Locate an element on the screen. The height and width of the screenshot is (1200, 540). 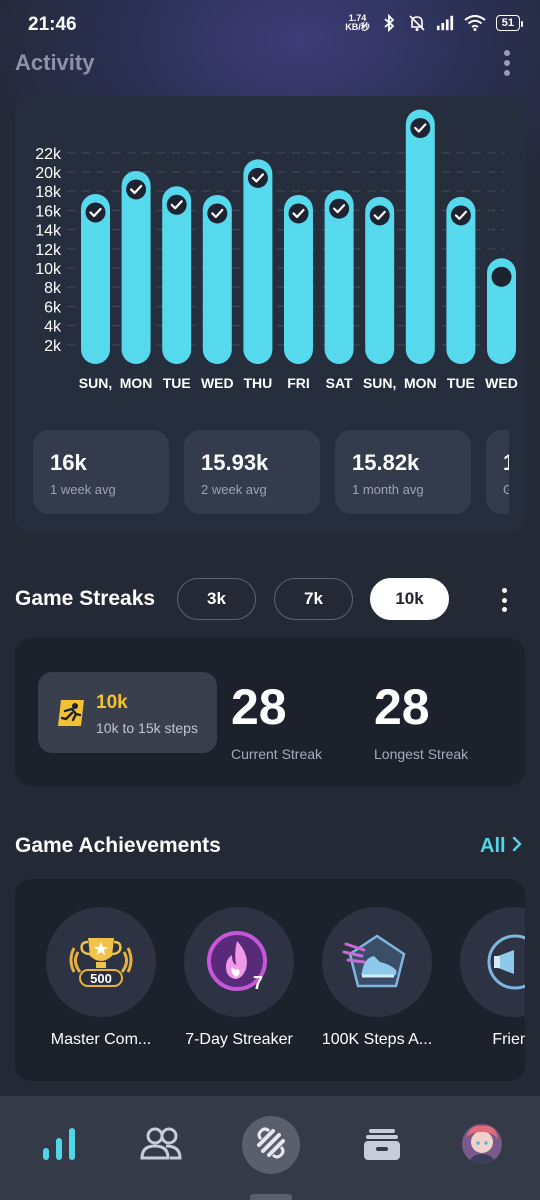
longest-streak-label: Longest Streak is located at coordinates (421, 754).